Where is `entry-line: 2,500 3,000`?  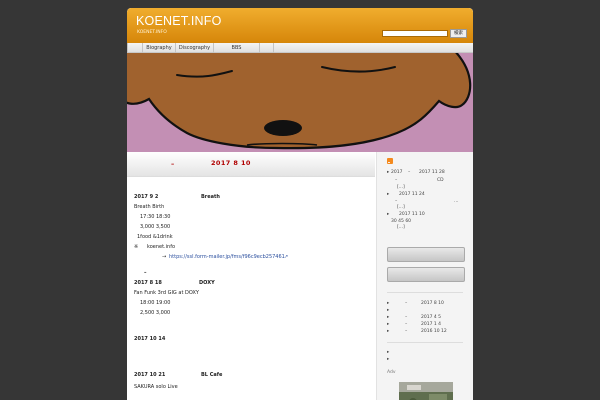
entry-line: 2,500 3,000 is located at coordinates (155, 313).